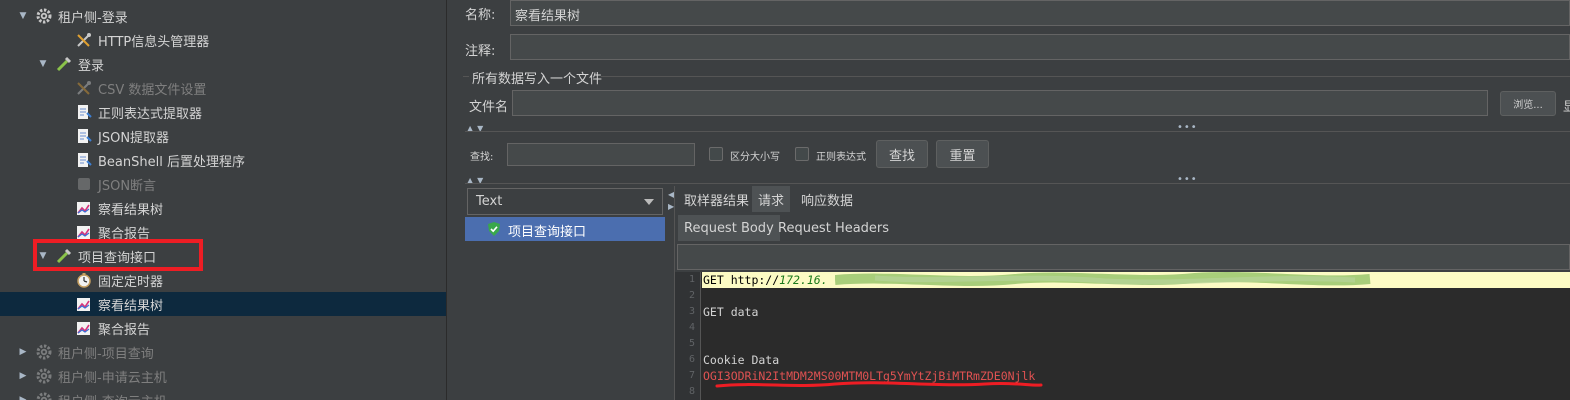 The width and height of the screenshot is (1570, 400). What do you see at coordinates (716, 154) in the screenshot?
I see `case-sensitive-checkbox` at bounding box center [716, 154].